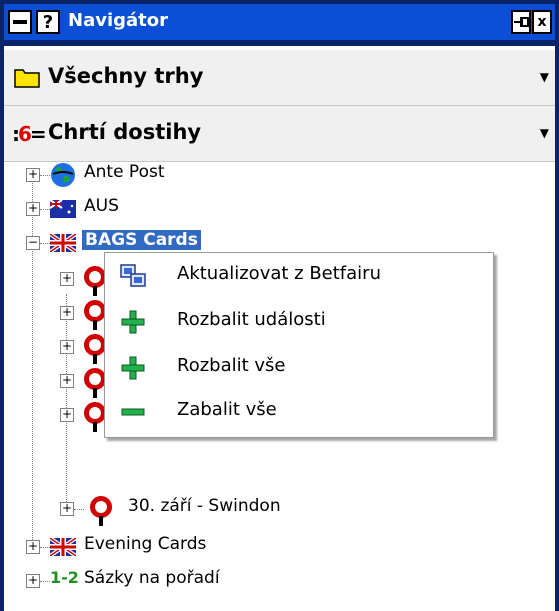 This screenshot has width=559, height=611. I want to click on tree-item-label: 30. září - Swindon, so click(204, 506).